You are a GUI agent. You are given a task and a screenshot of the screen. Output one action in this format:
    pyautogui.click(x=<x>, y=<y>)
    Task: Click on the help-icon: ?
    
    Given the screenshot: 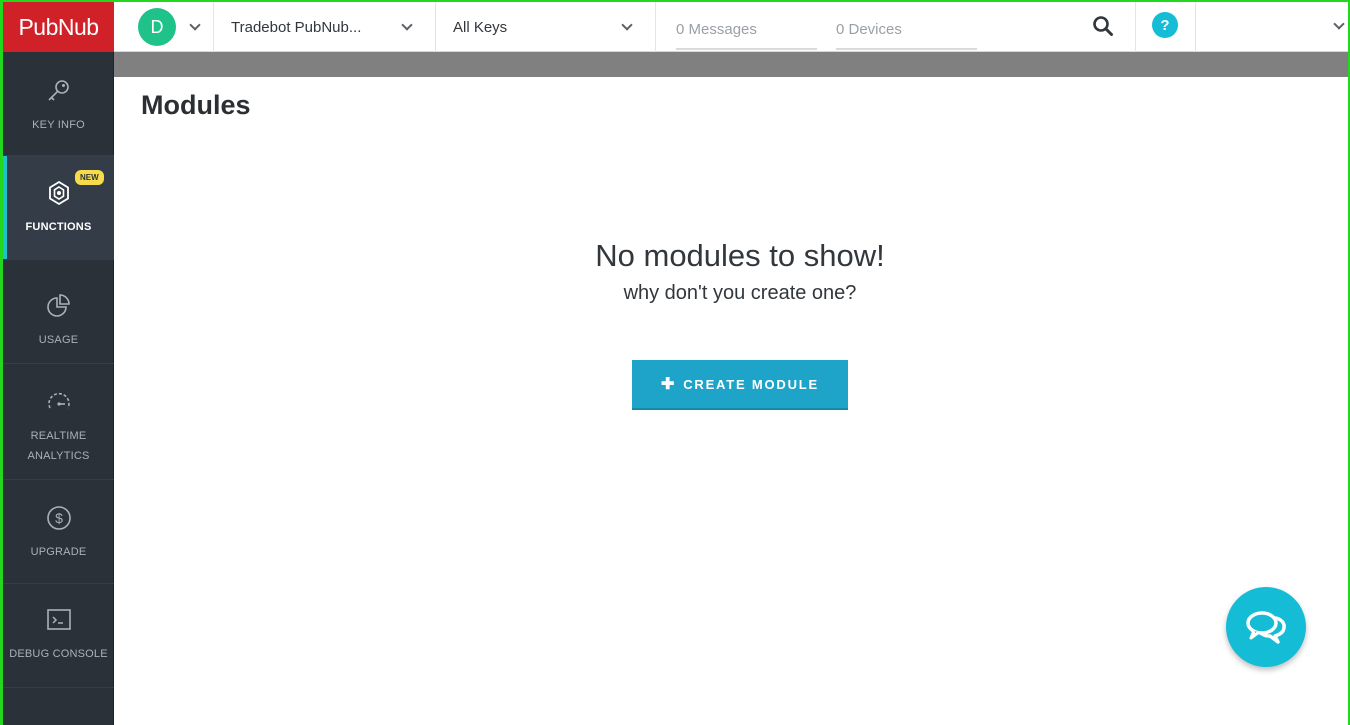 What is the action you would take?
    pyautogui.click(x=1165, y=25)
    